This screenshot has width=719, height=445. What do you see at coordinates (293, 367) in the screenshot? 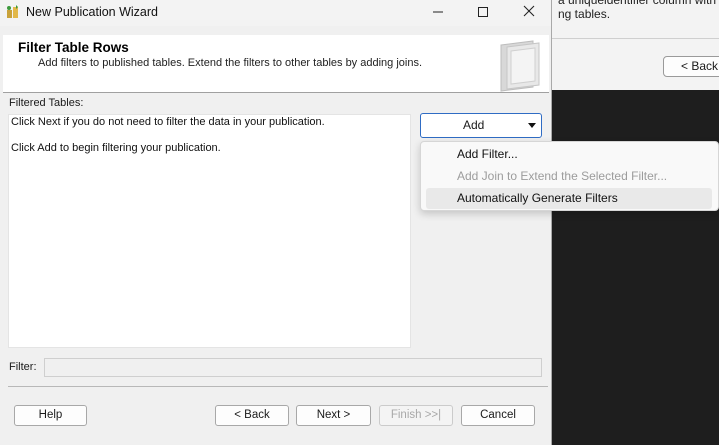
I see `filter-field` at bounding box center [293, 367].